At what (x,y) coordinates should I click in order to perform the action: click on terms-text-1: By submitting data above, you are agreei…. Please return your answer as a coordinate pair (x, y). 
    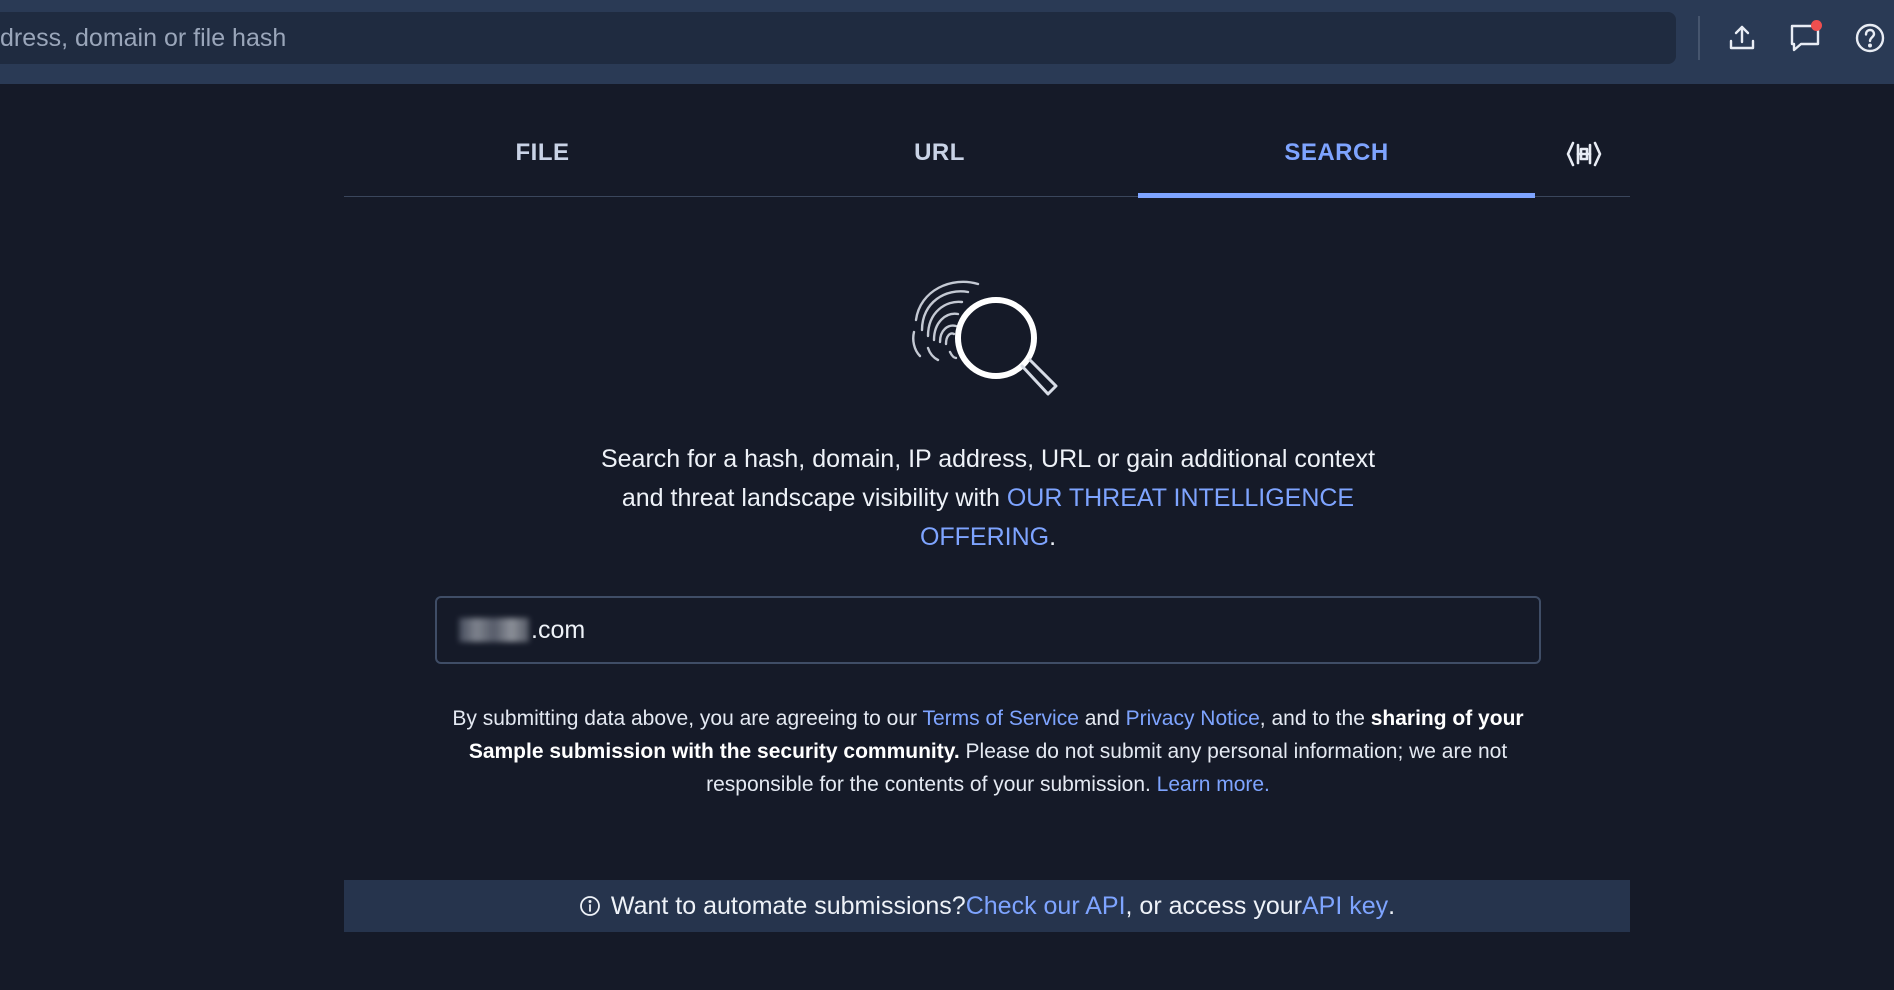
    Looking at the image, I should click on (687, 718).